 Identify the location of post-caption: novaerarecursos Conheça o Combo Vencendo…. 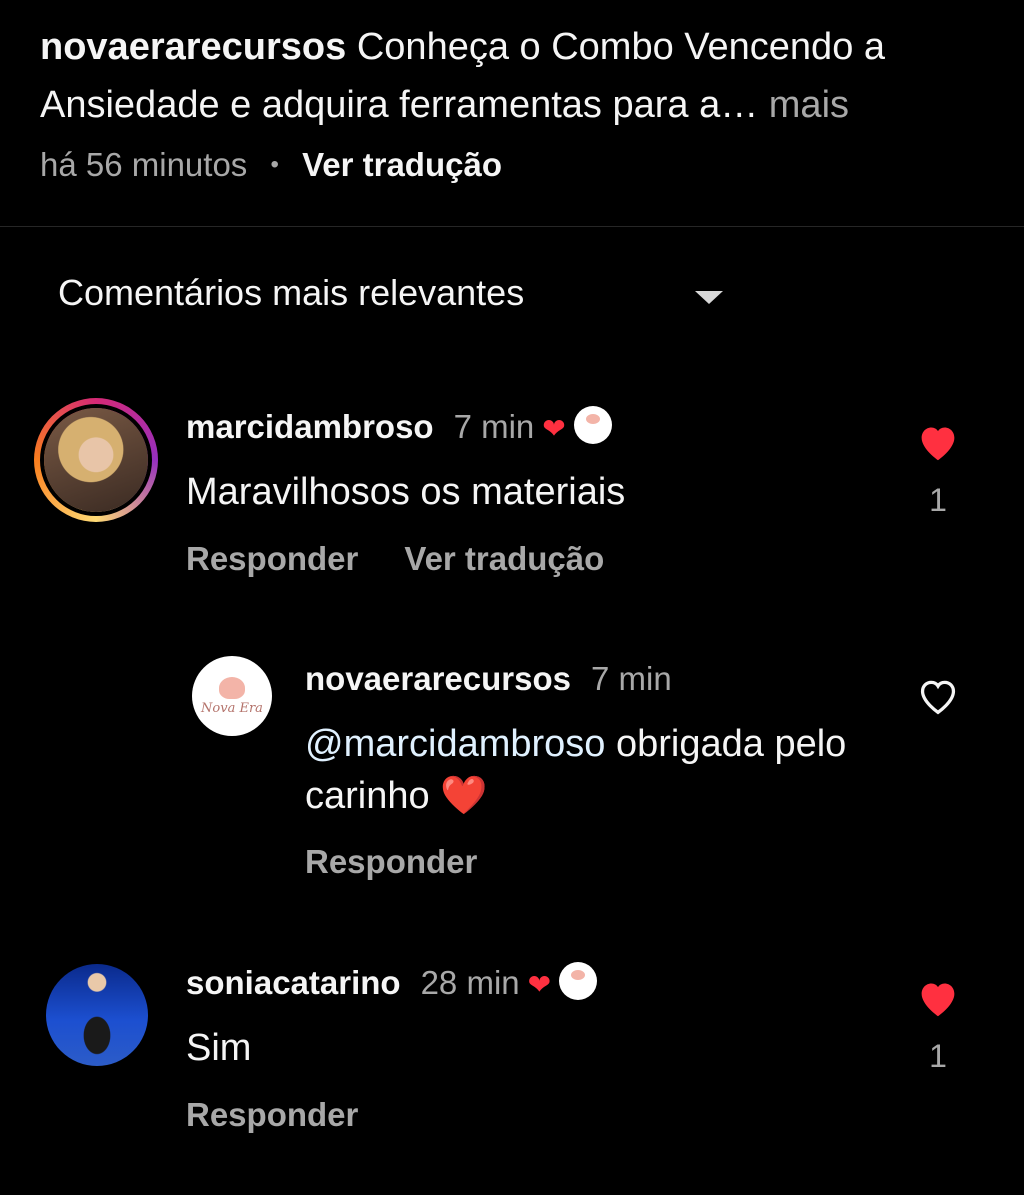
(515, 76).